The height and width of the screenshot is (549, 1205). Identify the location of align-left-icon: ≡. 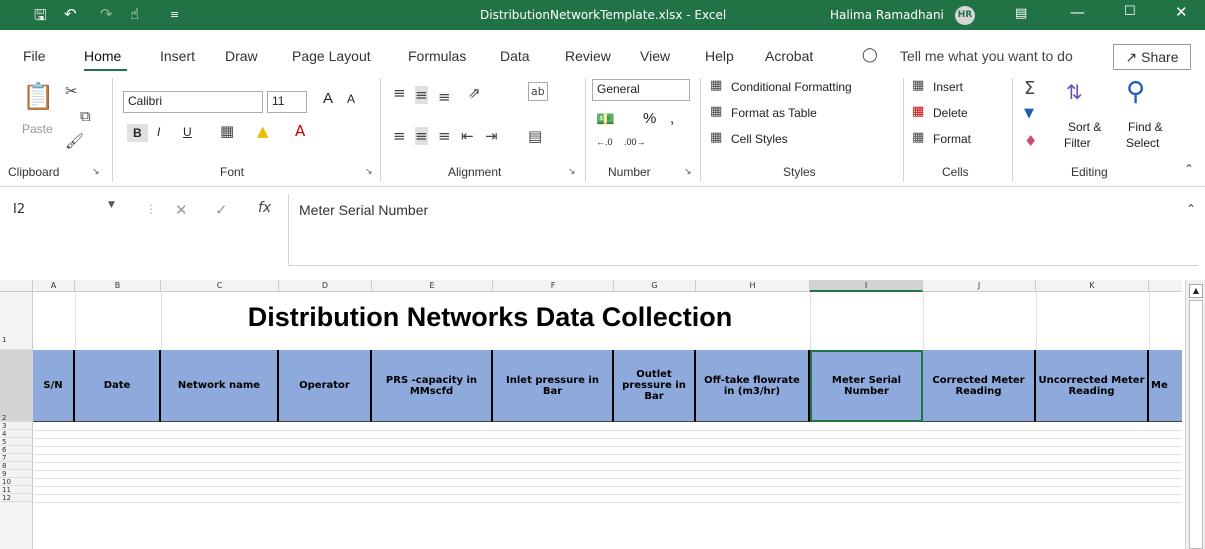
(399, 136).